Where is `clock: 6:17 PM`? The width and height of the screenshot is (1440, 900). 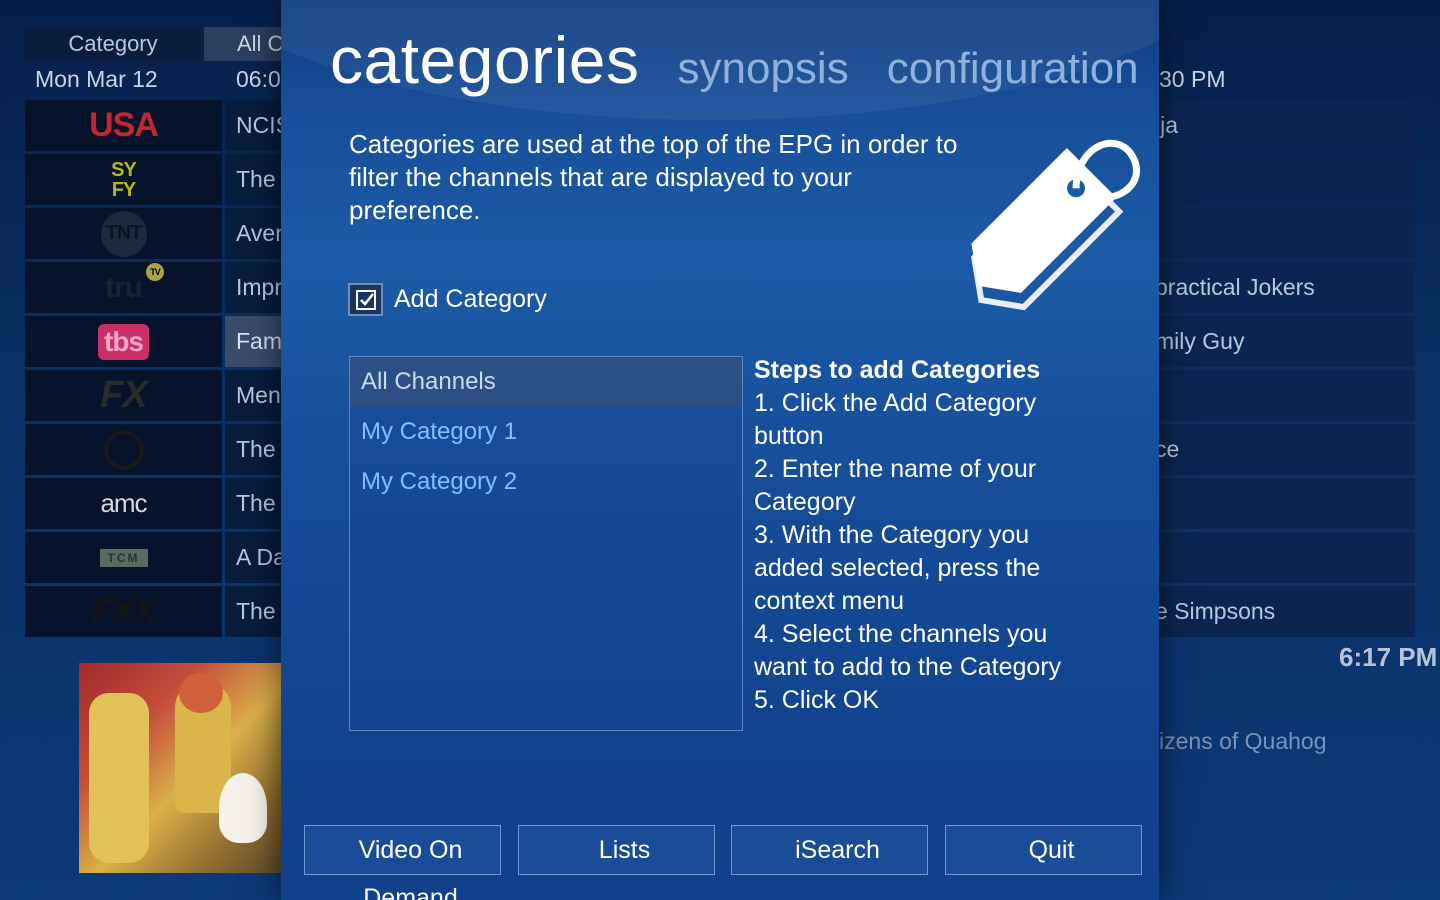
clock: 6:17 PM is located at coordinates (1388, 657).